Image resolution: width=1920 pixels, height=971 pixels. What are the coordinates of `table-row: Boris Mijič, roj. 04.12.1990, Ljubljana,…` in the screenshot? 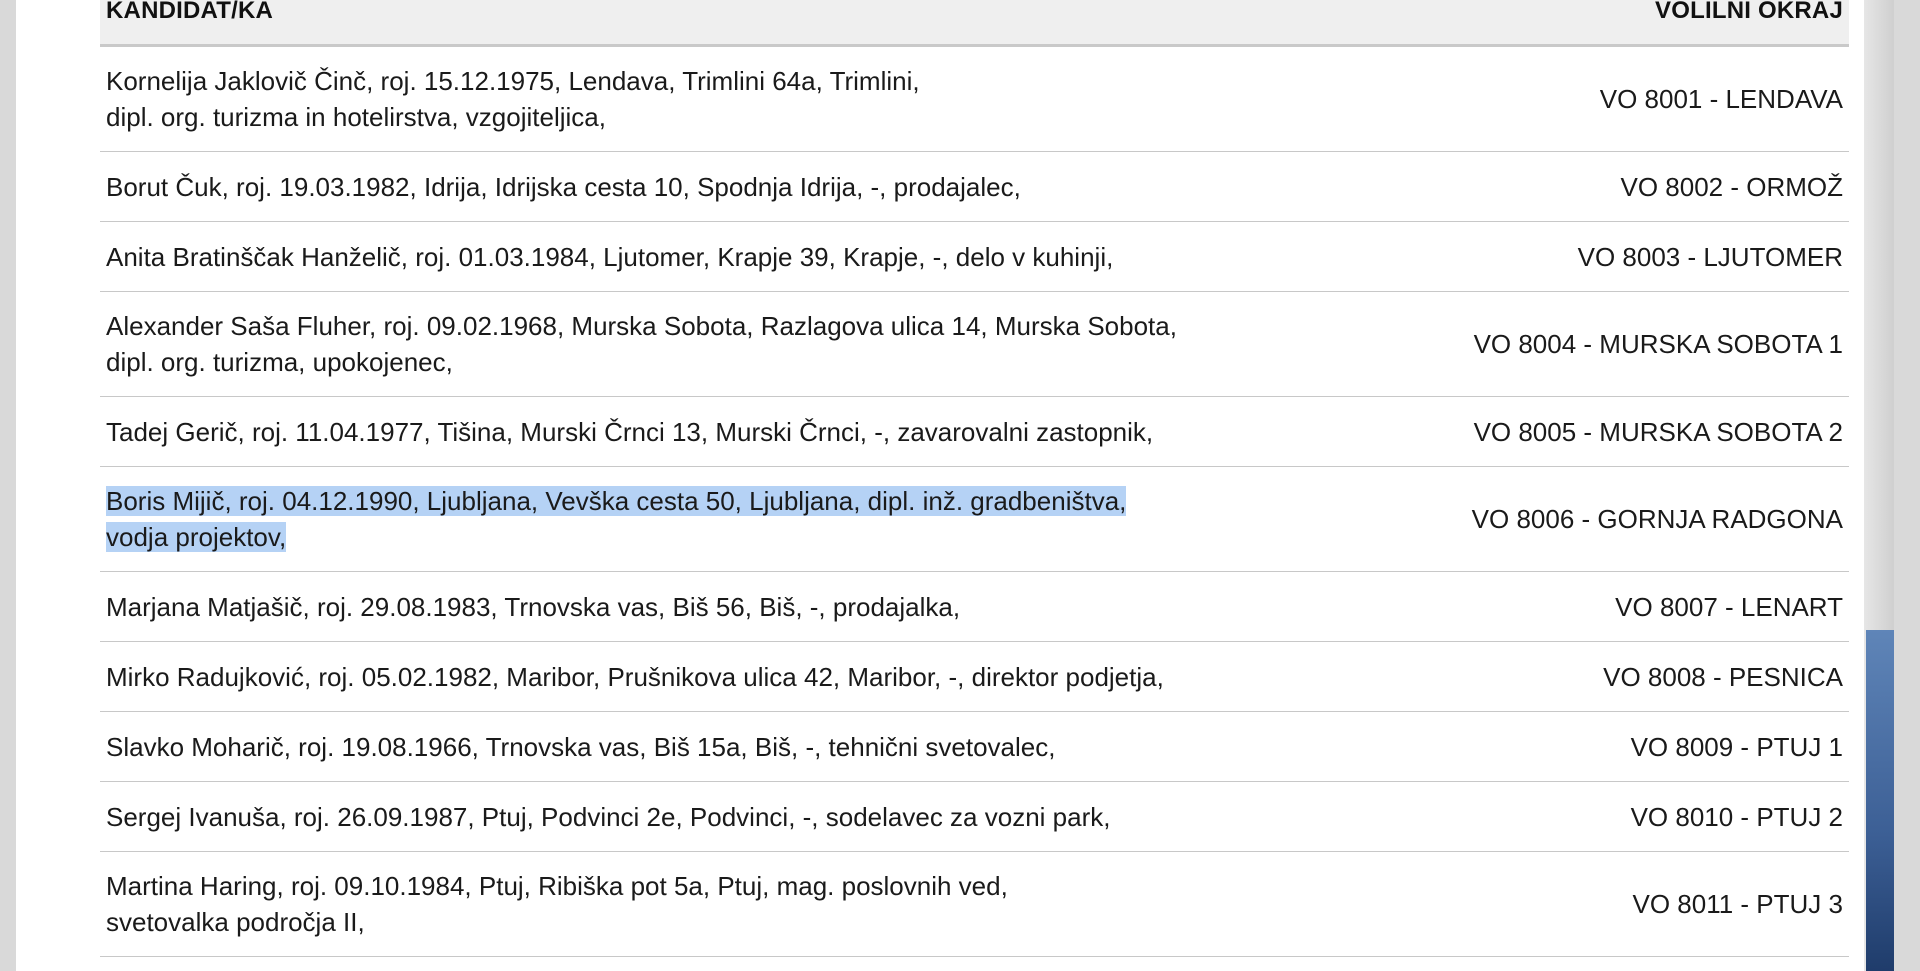 It's located at (974, 519).